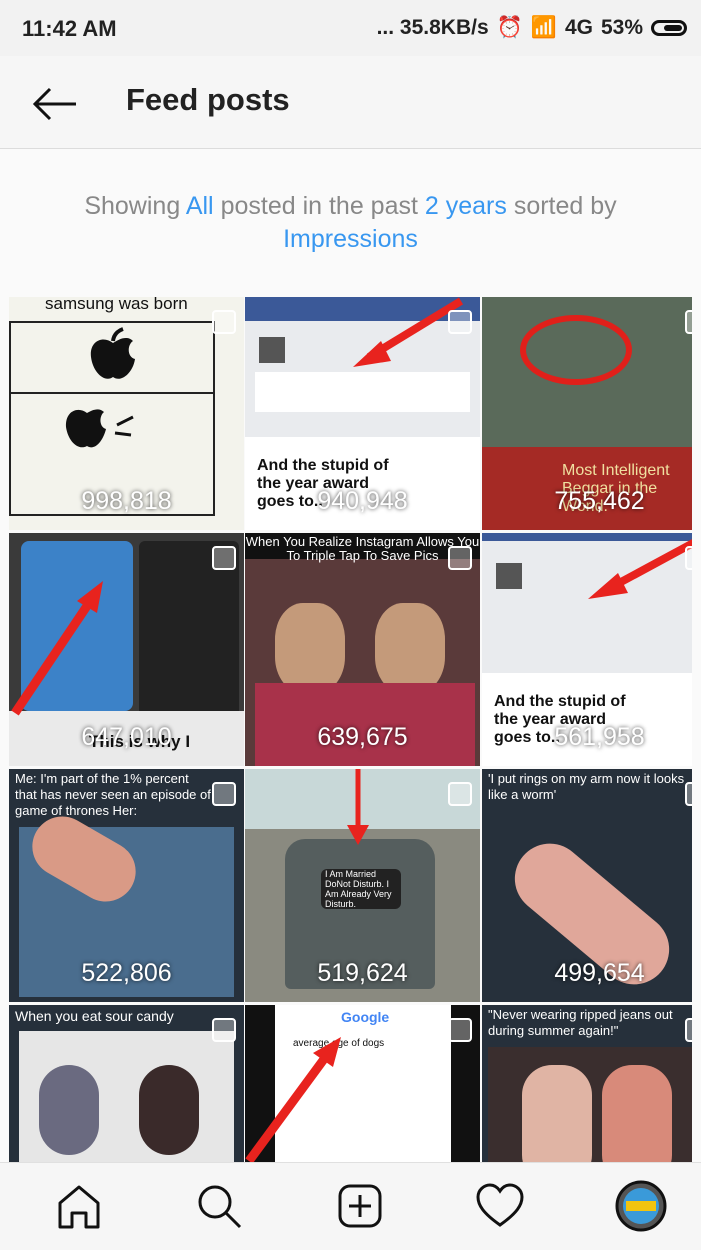 The width and height of the screenshot is (701, 1250). What do you see at coordinates (641, 1206) in the screenshot?
I see `profile-avatar` at bounding box center [641, 1206].